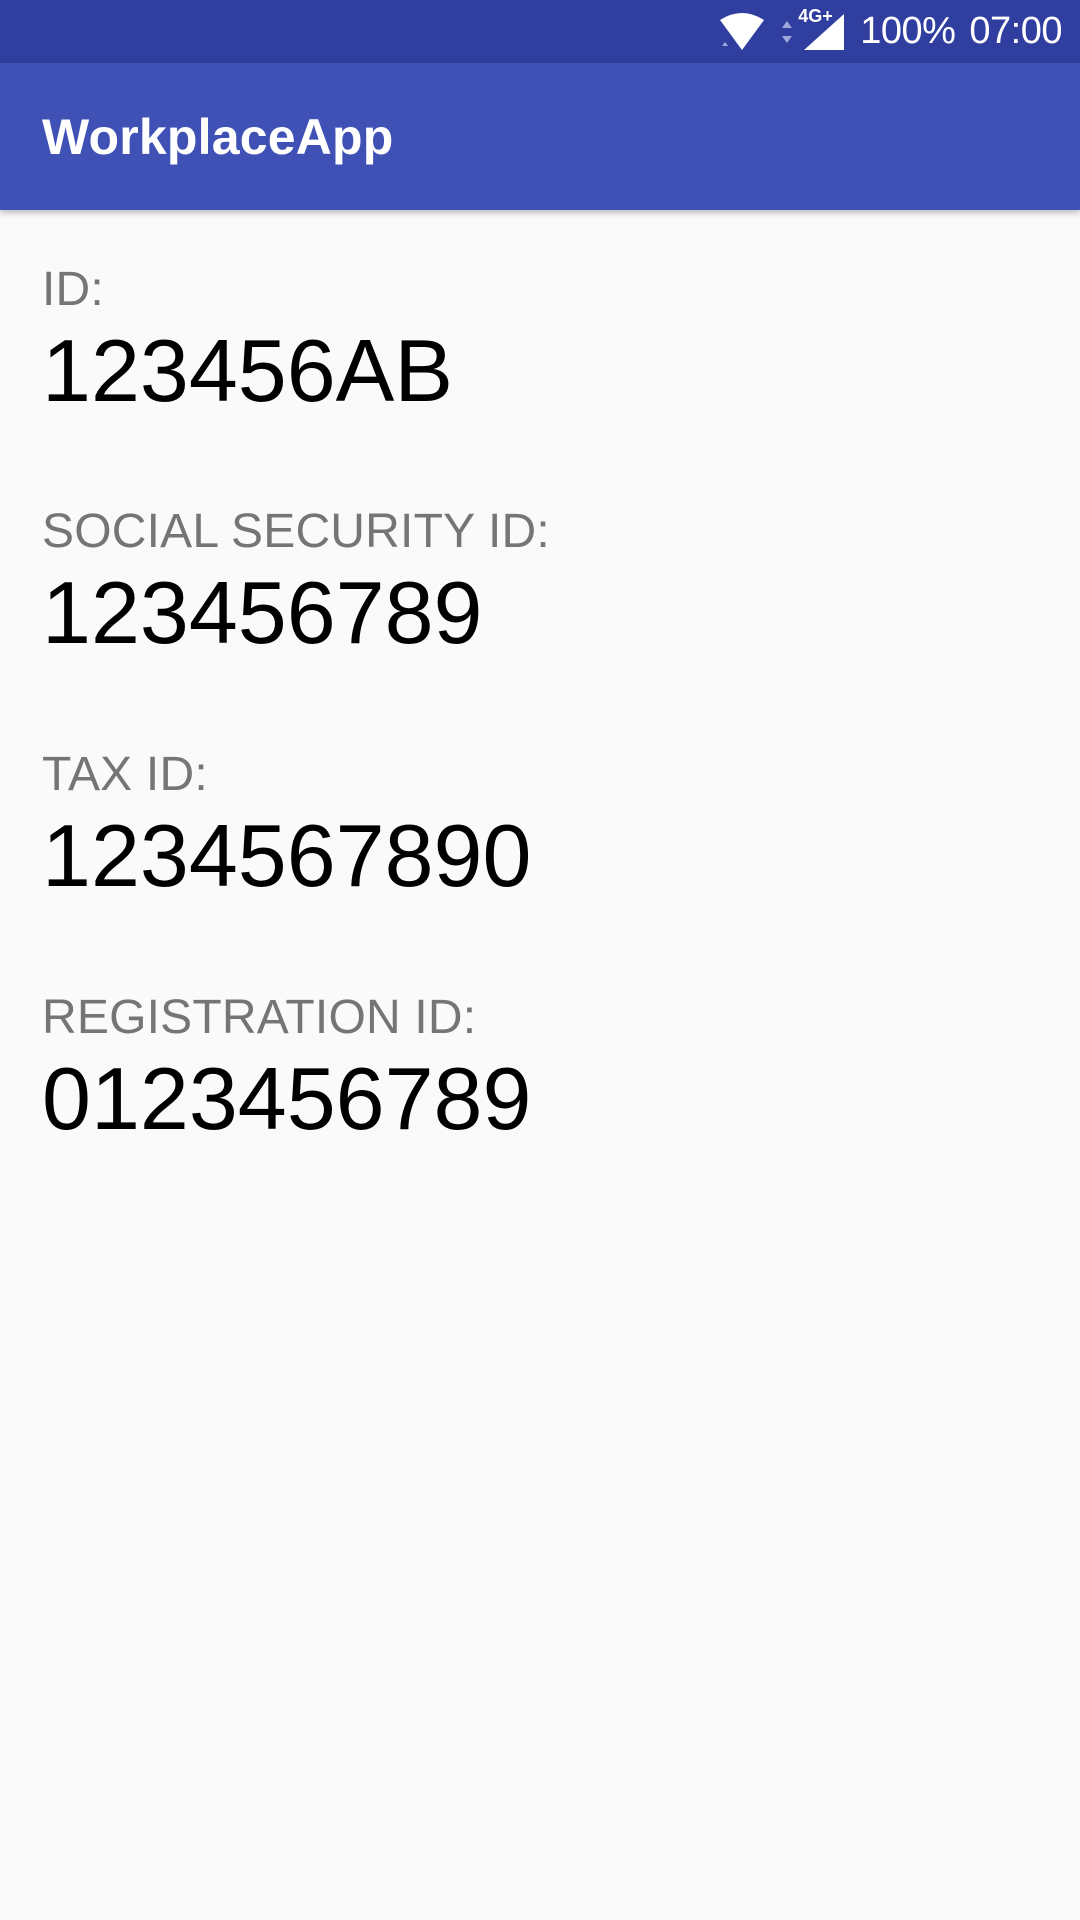  Describe the element at coordinates (259, 1017) in the screenshot. I see `field-label: REGISTRATION ID:` at that location.